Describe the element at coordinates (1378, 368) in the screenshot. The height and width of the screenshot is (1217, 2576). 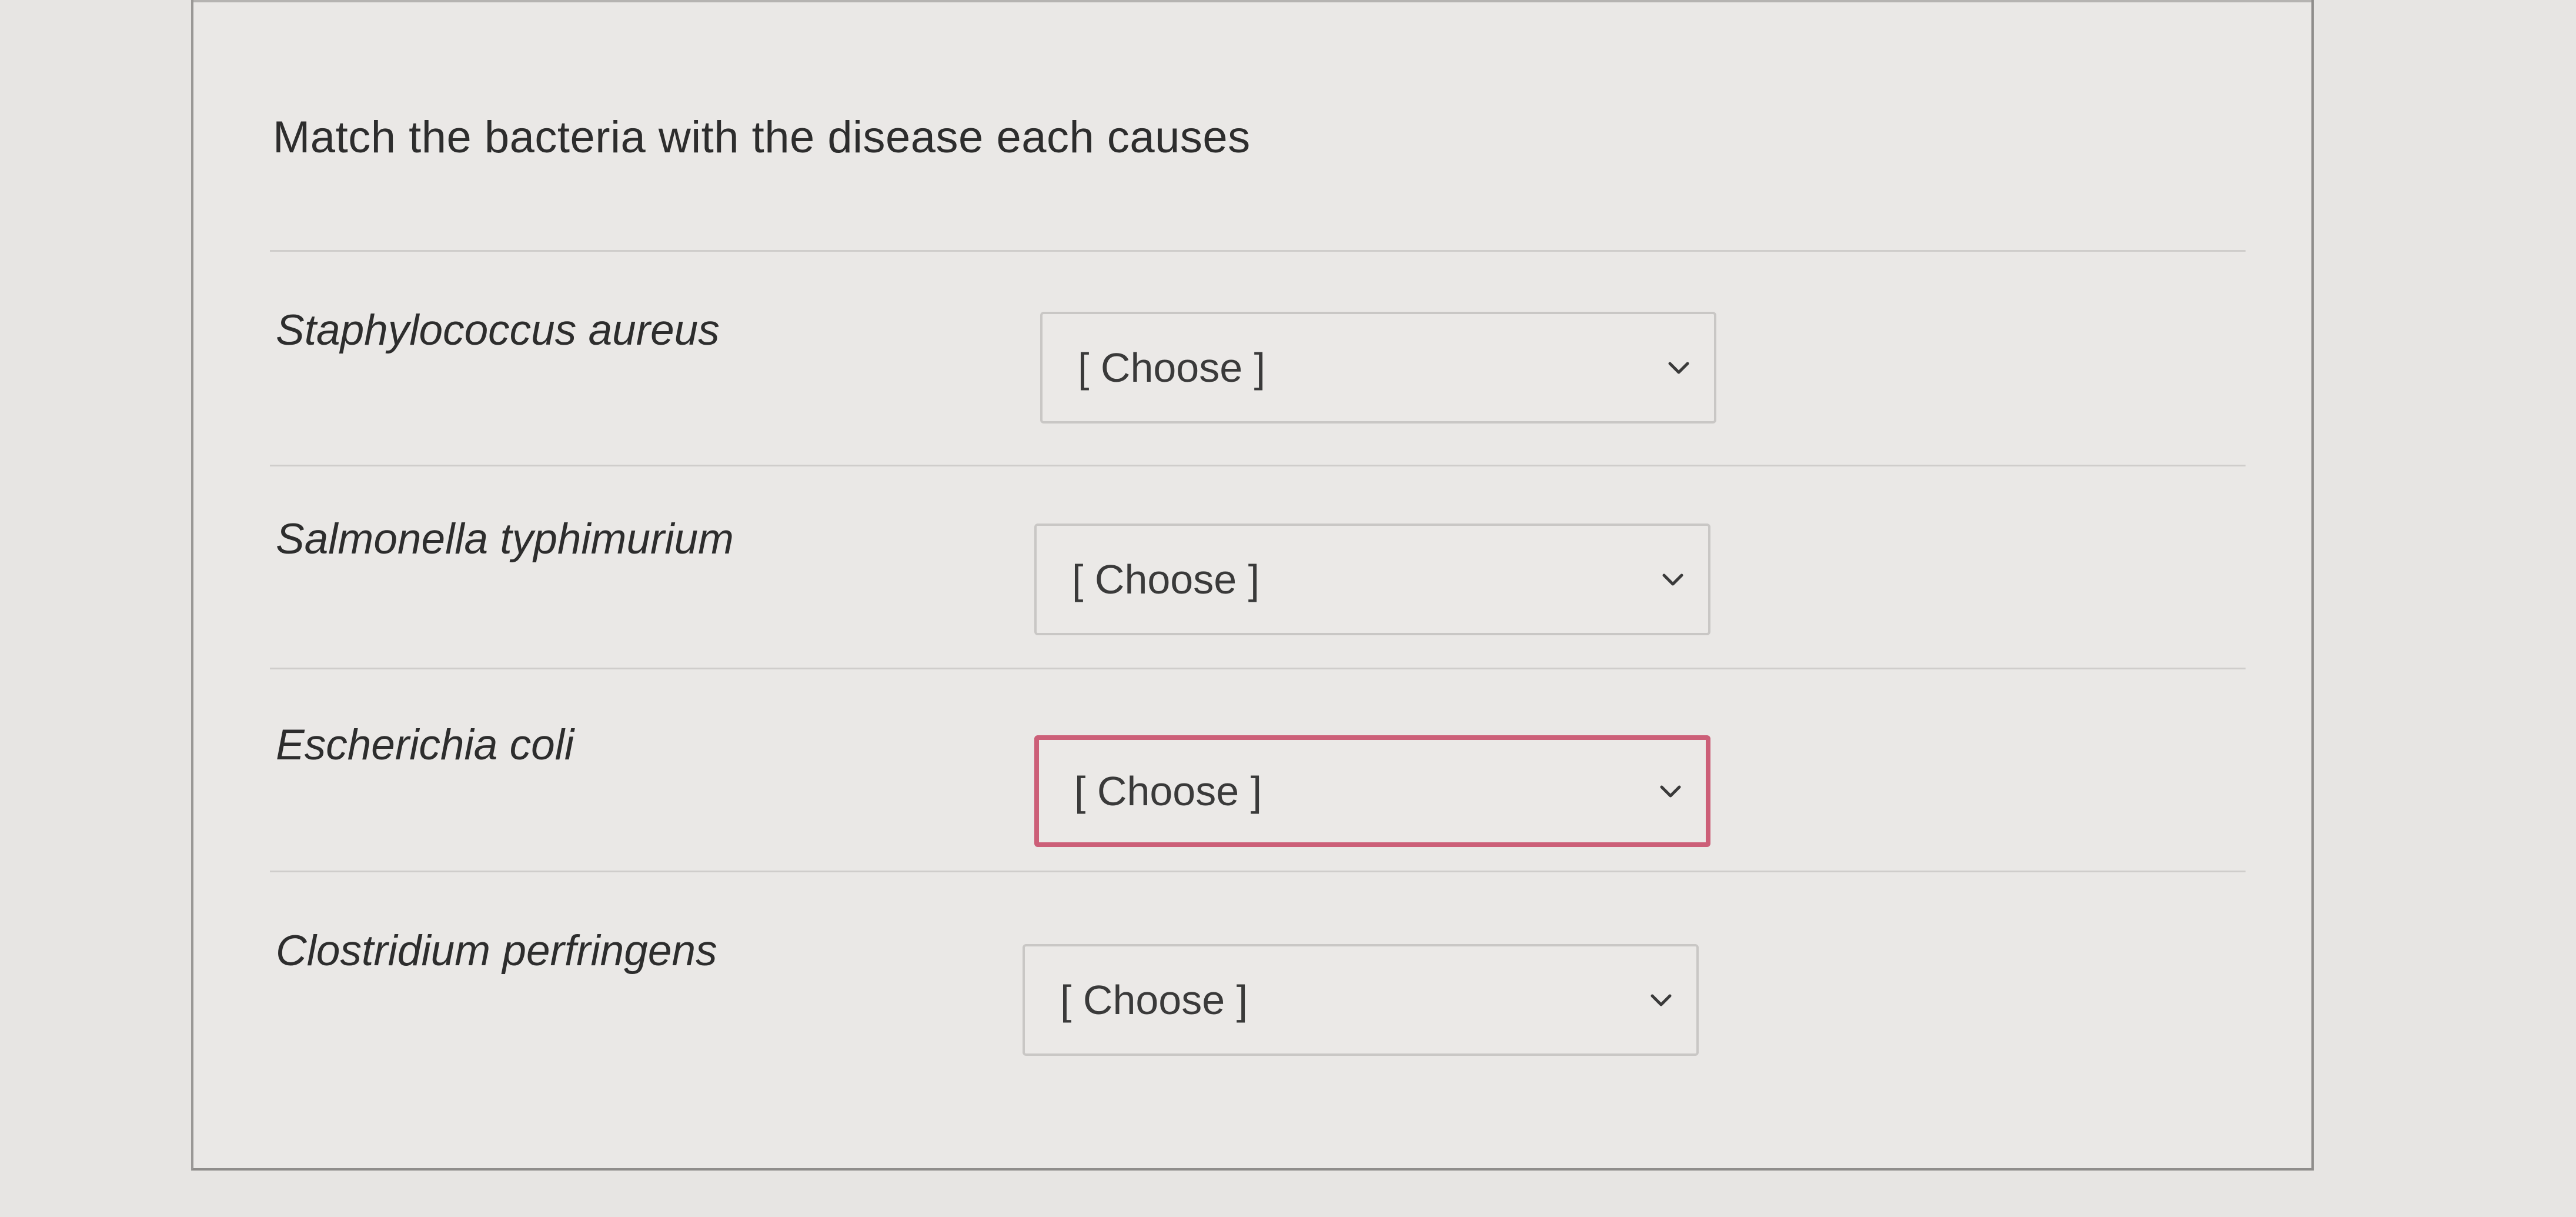
I see `disease-select-staphylococcus-aureus: [ Choose ]` at that location.